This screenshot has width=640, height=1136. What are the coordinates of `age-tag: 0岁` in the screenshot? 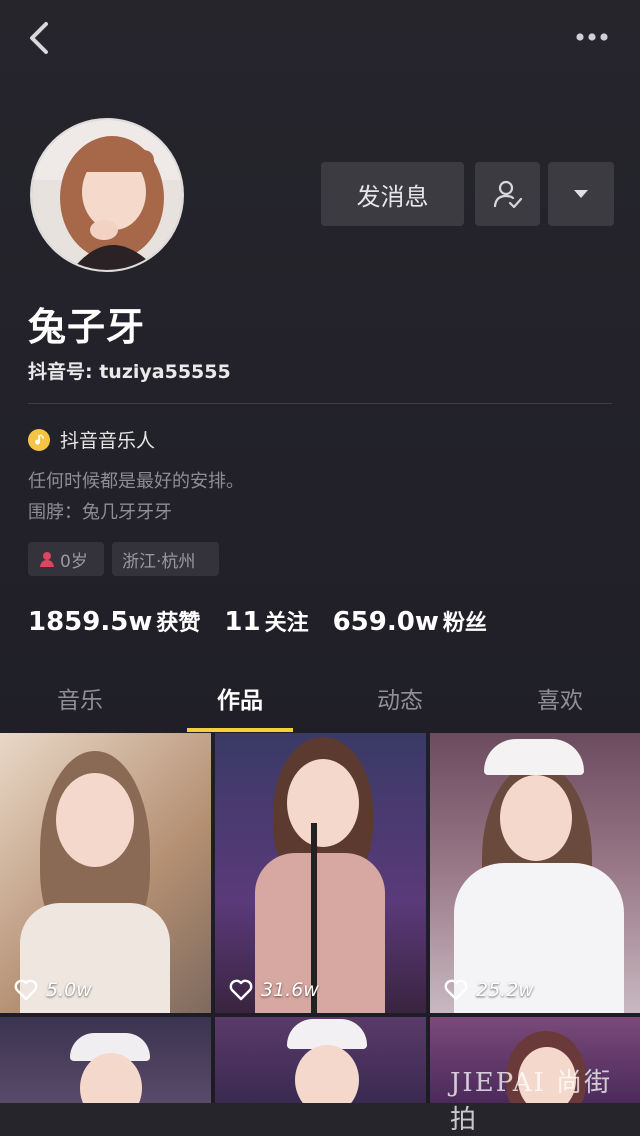 It's located at (66, 559).